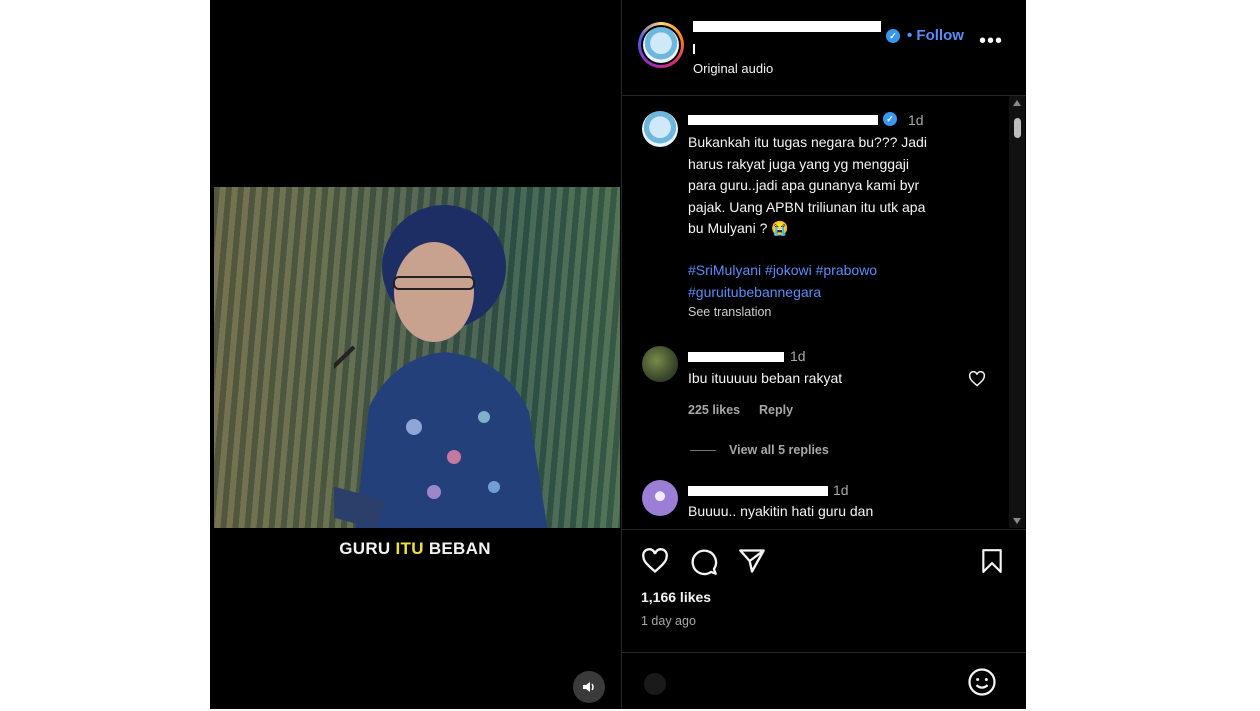 This screenshot has height=711, width=1260. What do you see at coordinates (935, 35) in the screenshot?
I see `follow-button: • Follow` at bounding box center [935, 35].